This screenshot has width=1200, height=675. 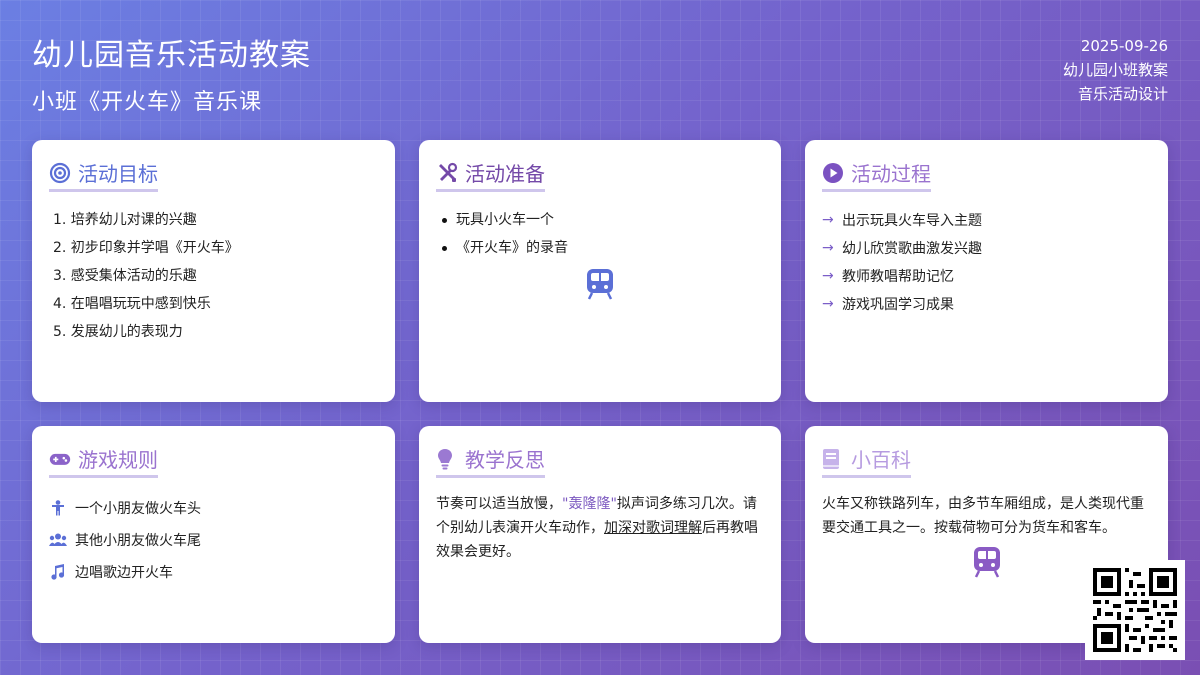 I want to click on card-rules-header: 游戏规则, so click(x=103, y=461).